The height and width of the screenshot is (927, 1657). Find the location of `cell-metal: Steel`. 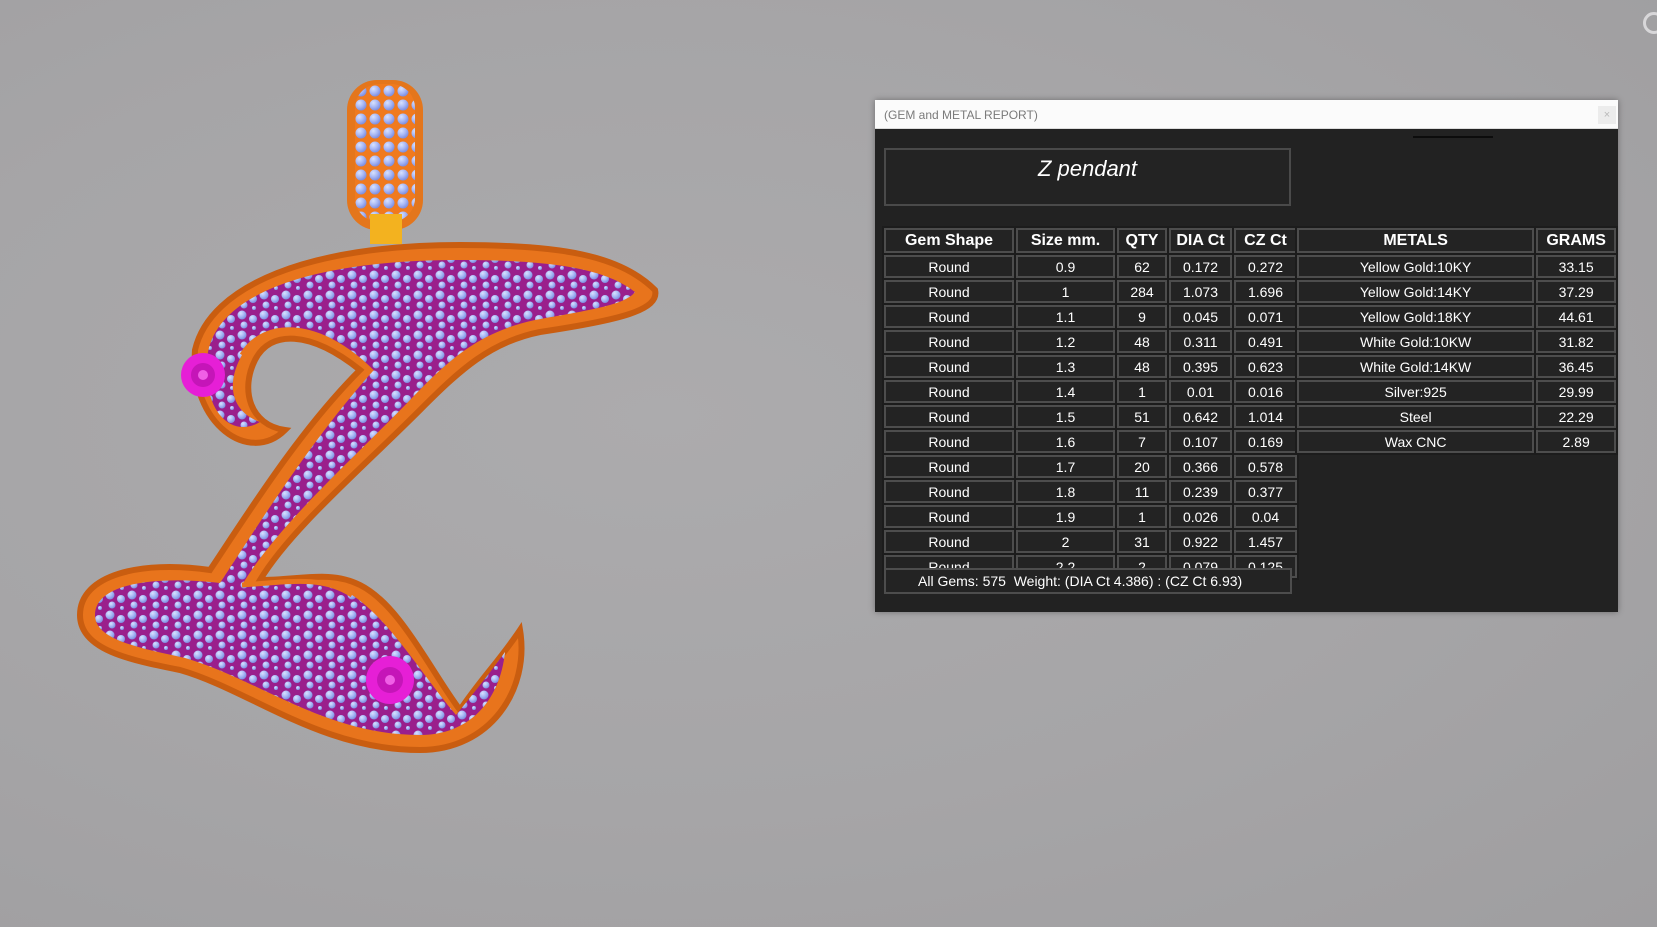

cell-metal: Steel is located at coordinates (1416, 416).